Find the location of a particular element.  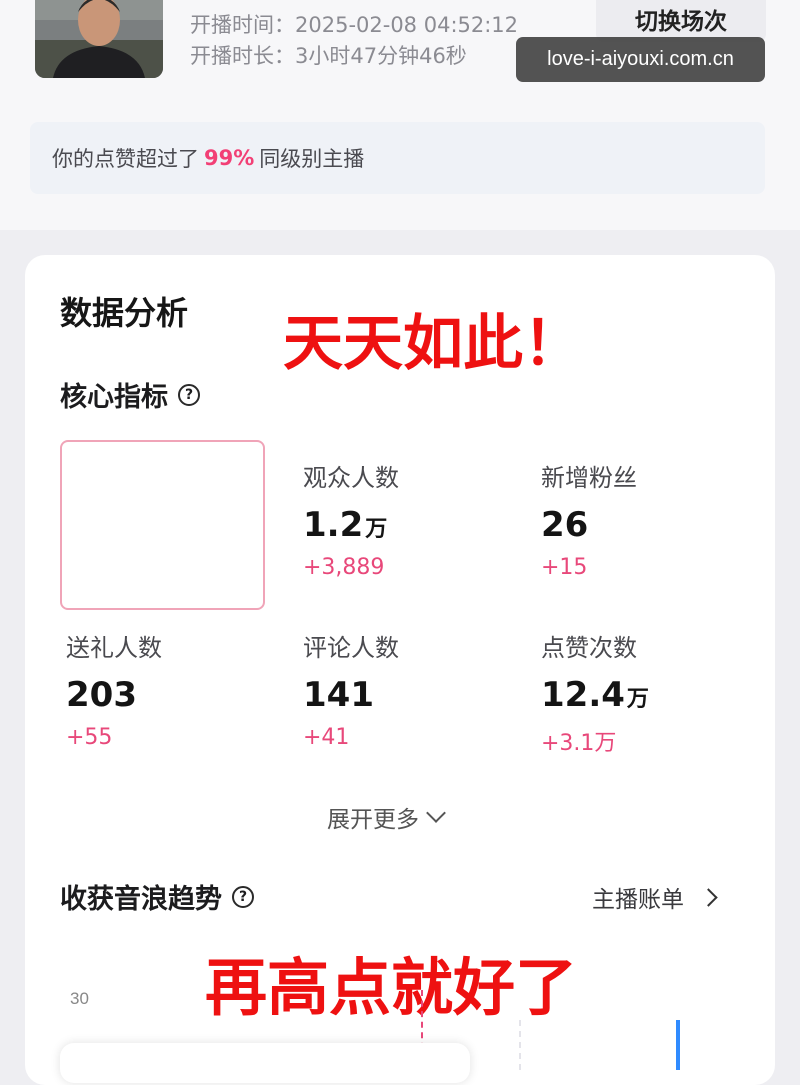

streamer-photo is located at coordinates (99, 39).